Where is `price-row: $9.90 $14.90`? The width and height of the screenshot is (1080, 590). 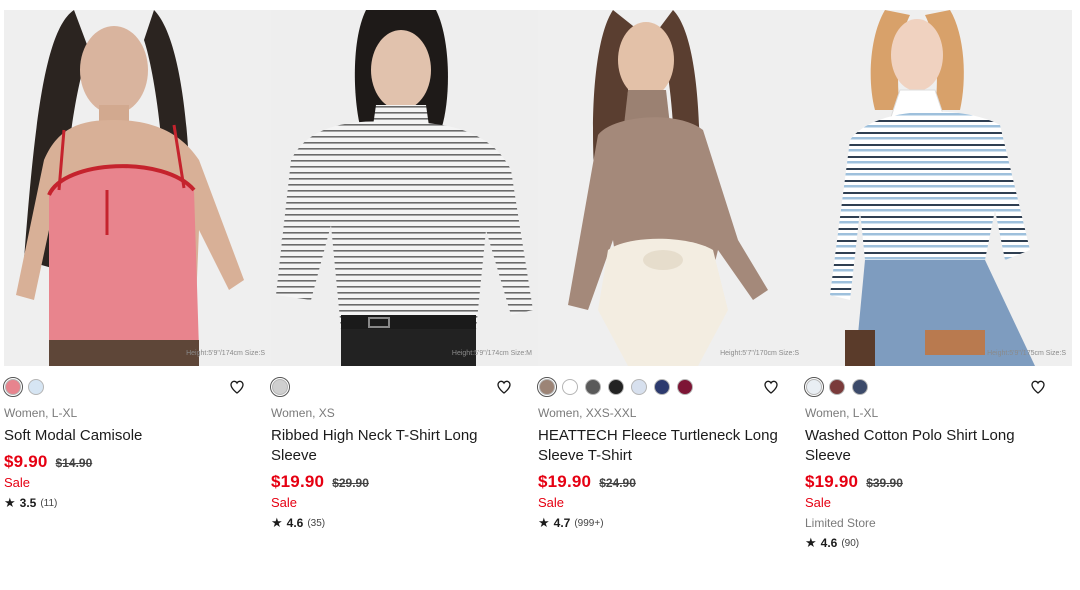 price-row: $9.90 $14.90 is located at coordinates (137, 463).